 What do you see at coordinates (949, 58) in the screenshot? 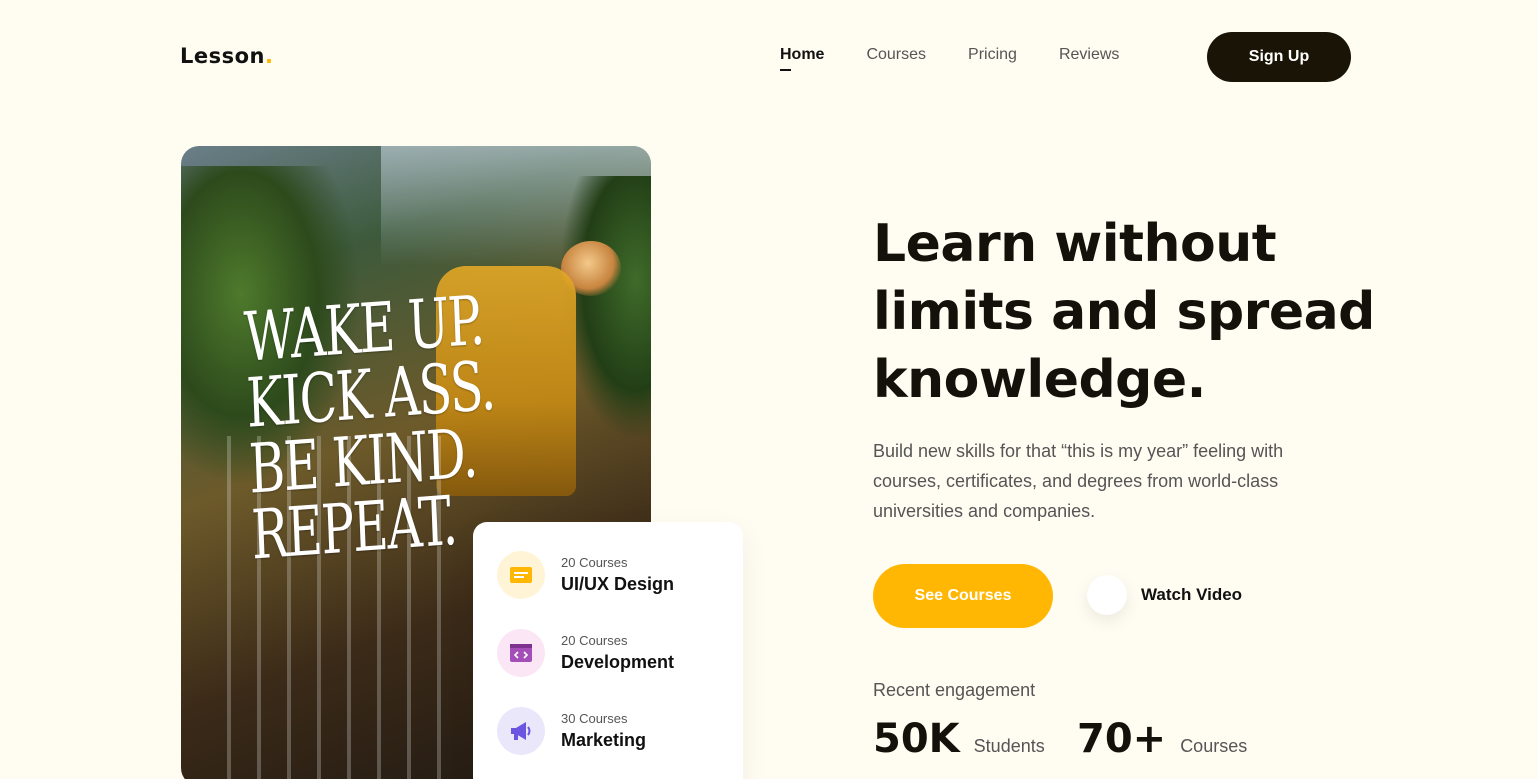
I see `main-nav: Home Courses Pricing Reviews` at bounding box center [949, 58].